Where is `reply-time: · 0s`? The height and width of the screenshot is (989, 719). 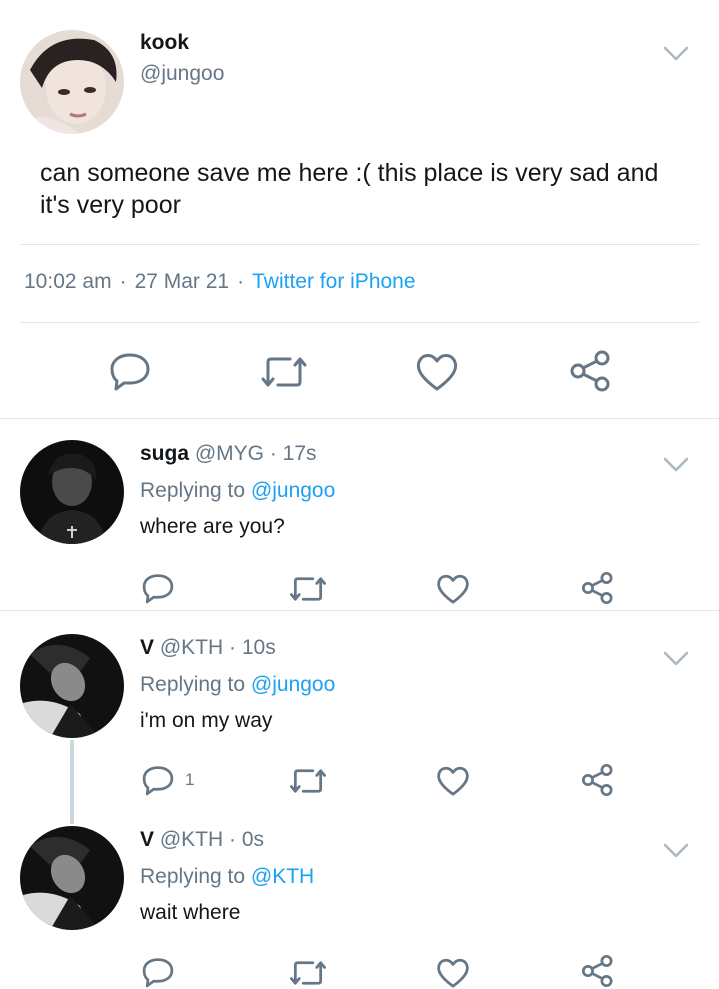
reply-time: · 0s is located at coordinates (247, 839).